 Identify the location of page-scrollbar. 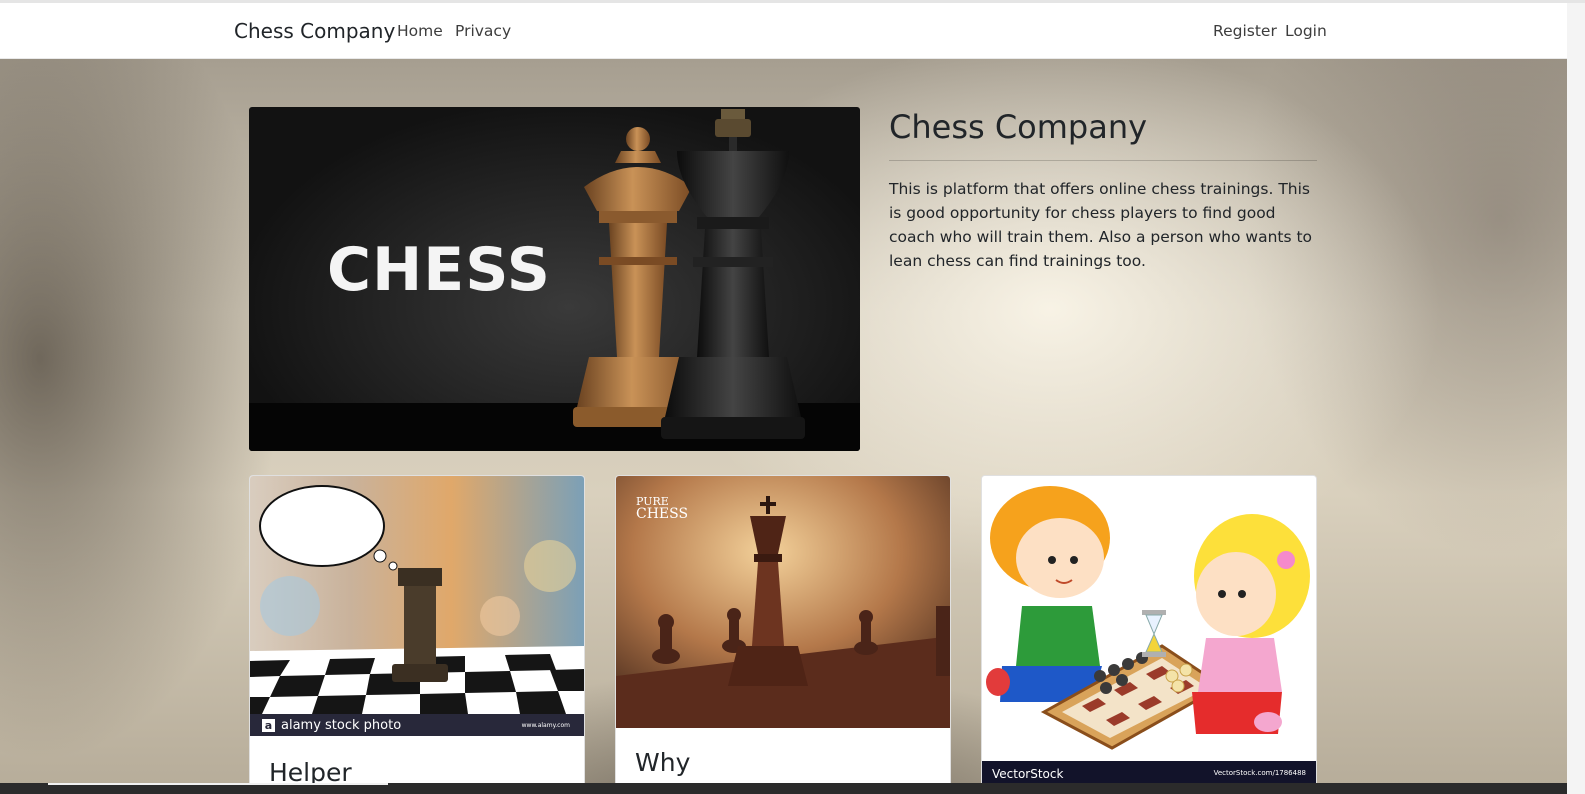
(1576, 398).